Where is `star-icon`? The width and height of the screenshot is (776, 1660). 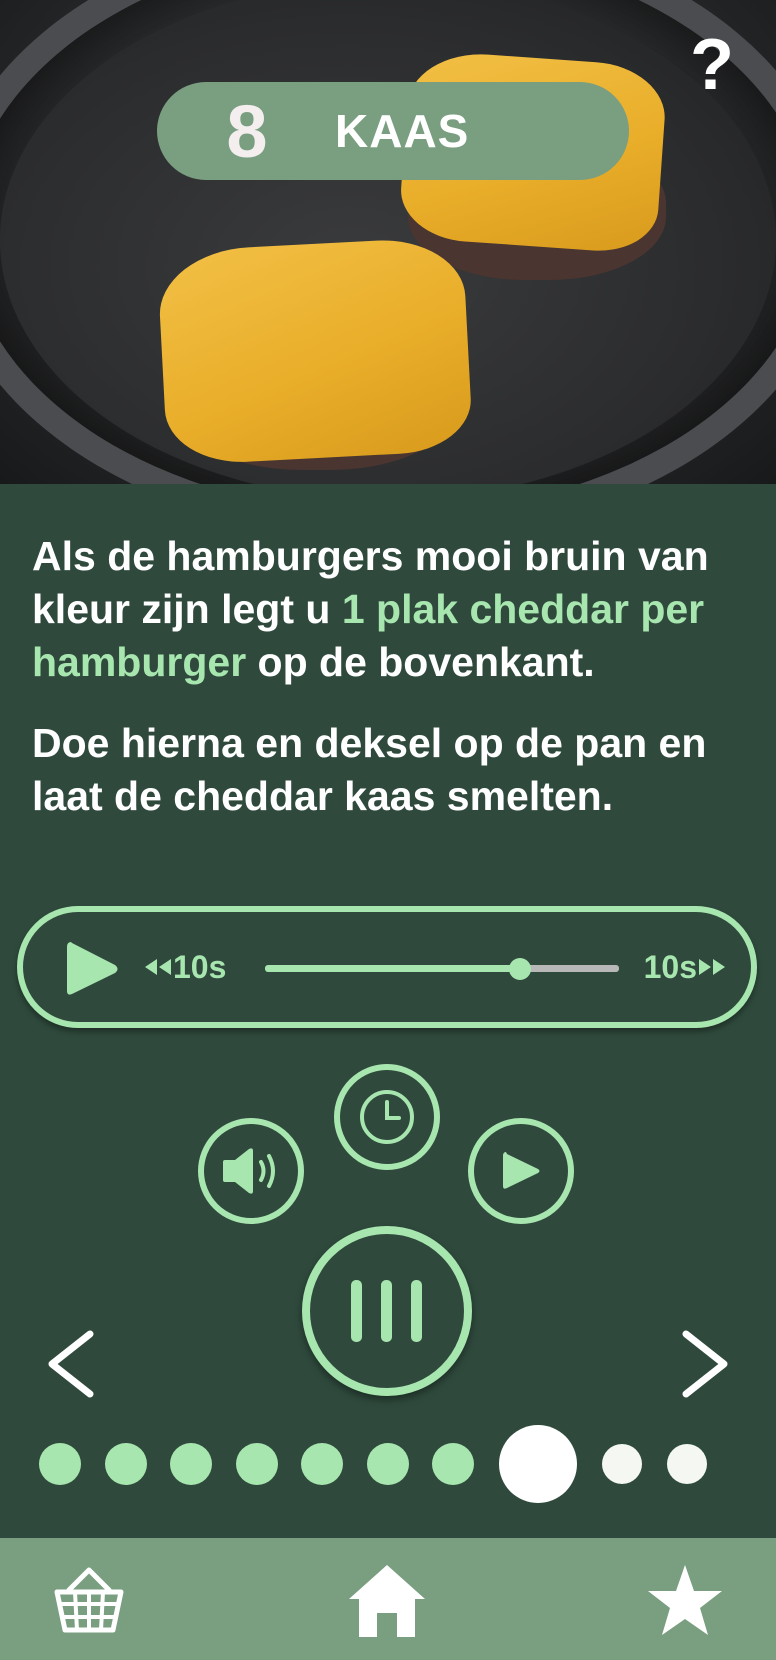
star-icon is located at coordinates (685, 1600).